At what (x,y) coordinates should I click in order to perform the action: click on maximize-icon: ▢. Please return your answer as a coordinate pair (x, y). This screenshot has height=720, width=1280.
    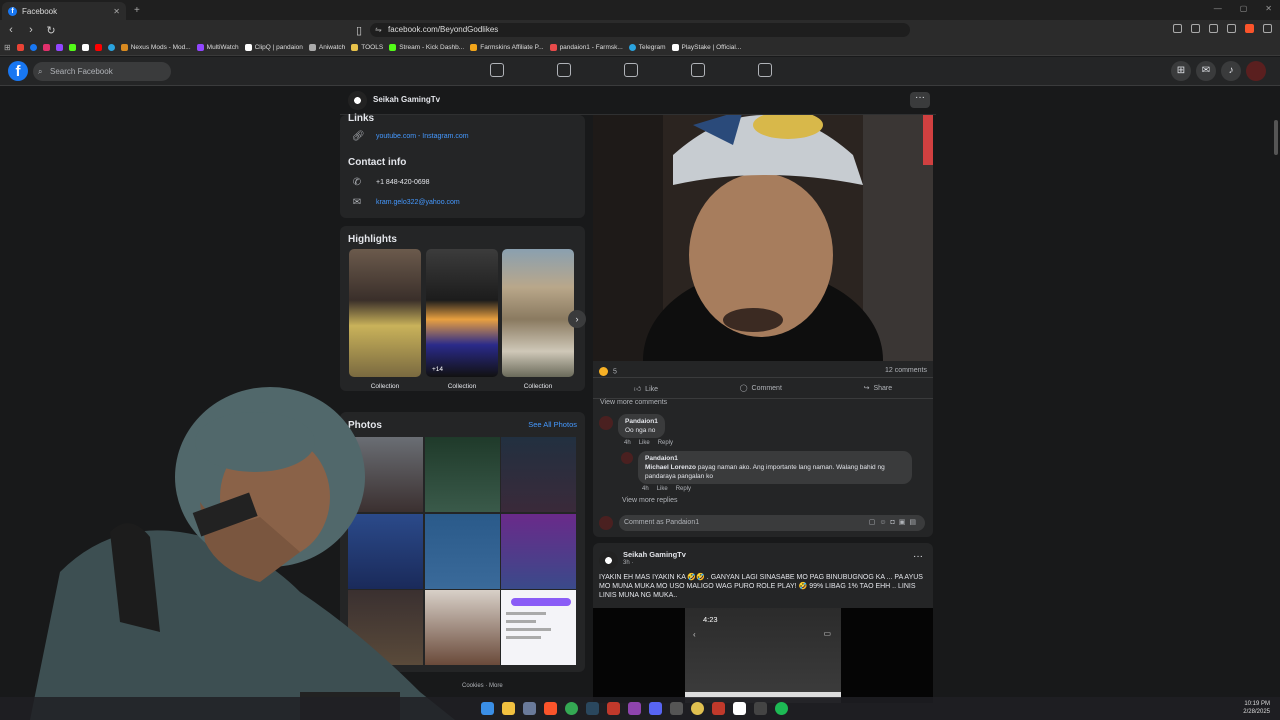
    Looking at the image, I should click on (1244, 8).